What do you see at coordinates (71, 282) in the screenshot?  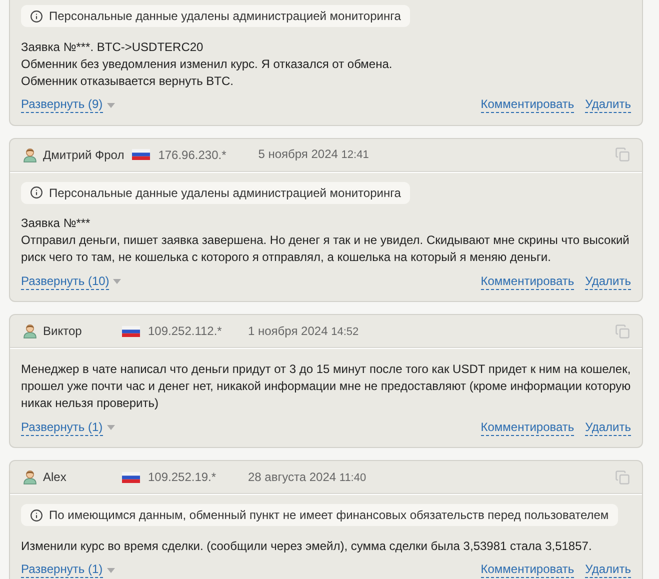 I see `expand-link: Развернуть (10)` at bounding box center [71, 282].